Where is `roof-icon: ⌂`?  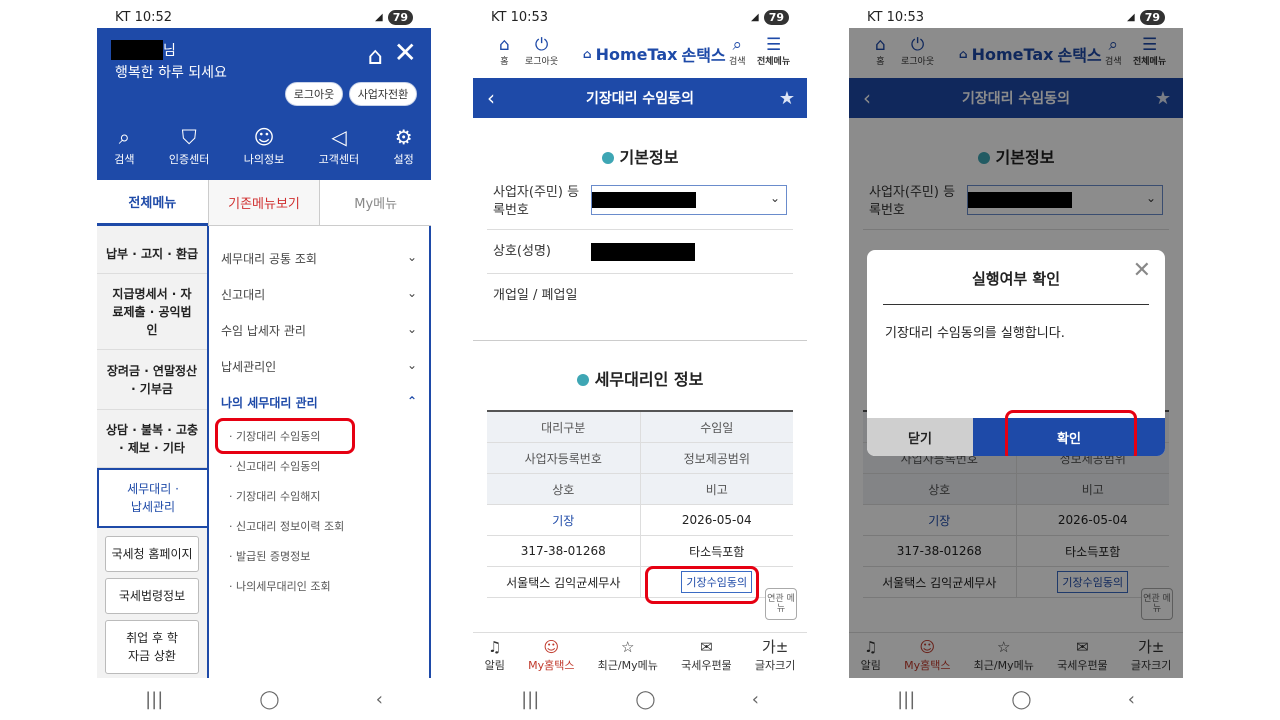
roof-icon: ⌂ is located at coordinates (587, 54).